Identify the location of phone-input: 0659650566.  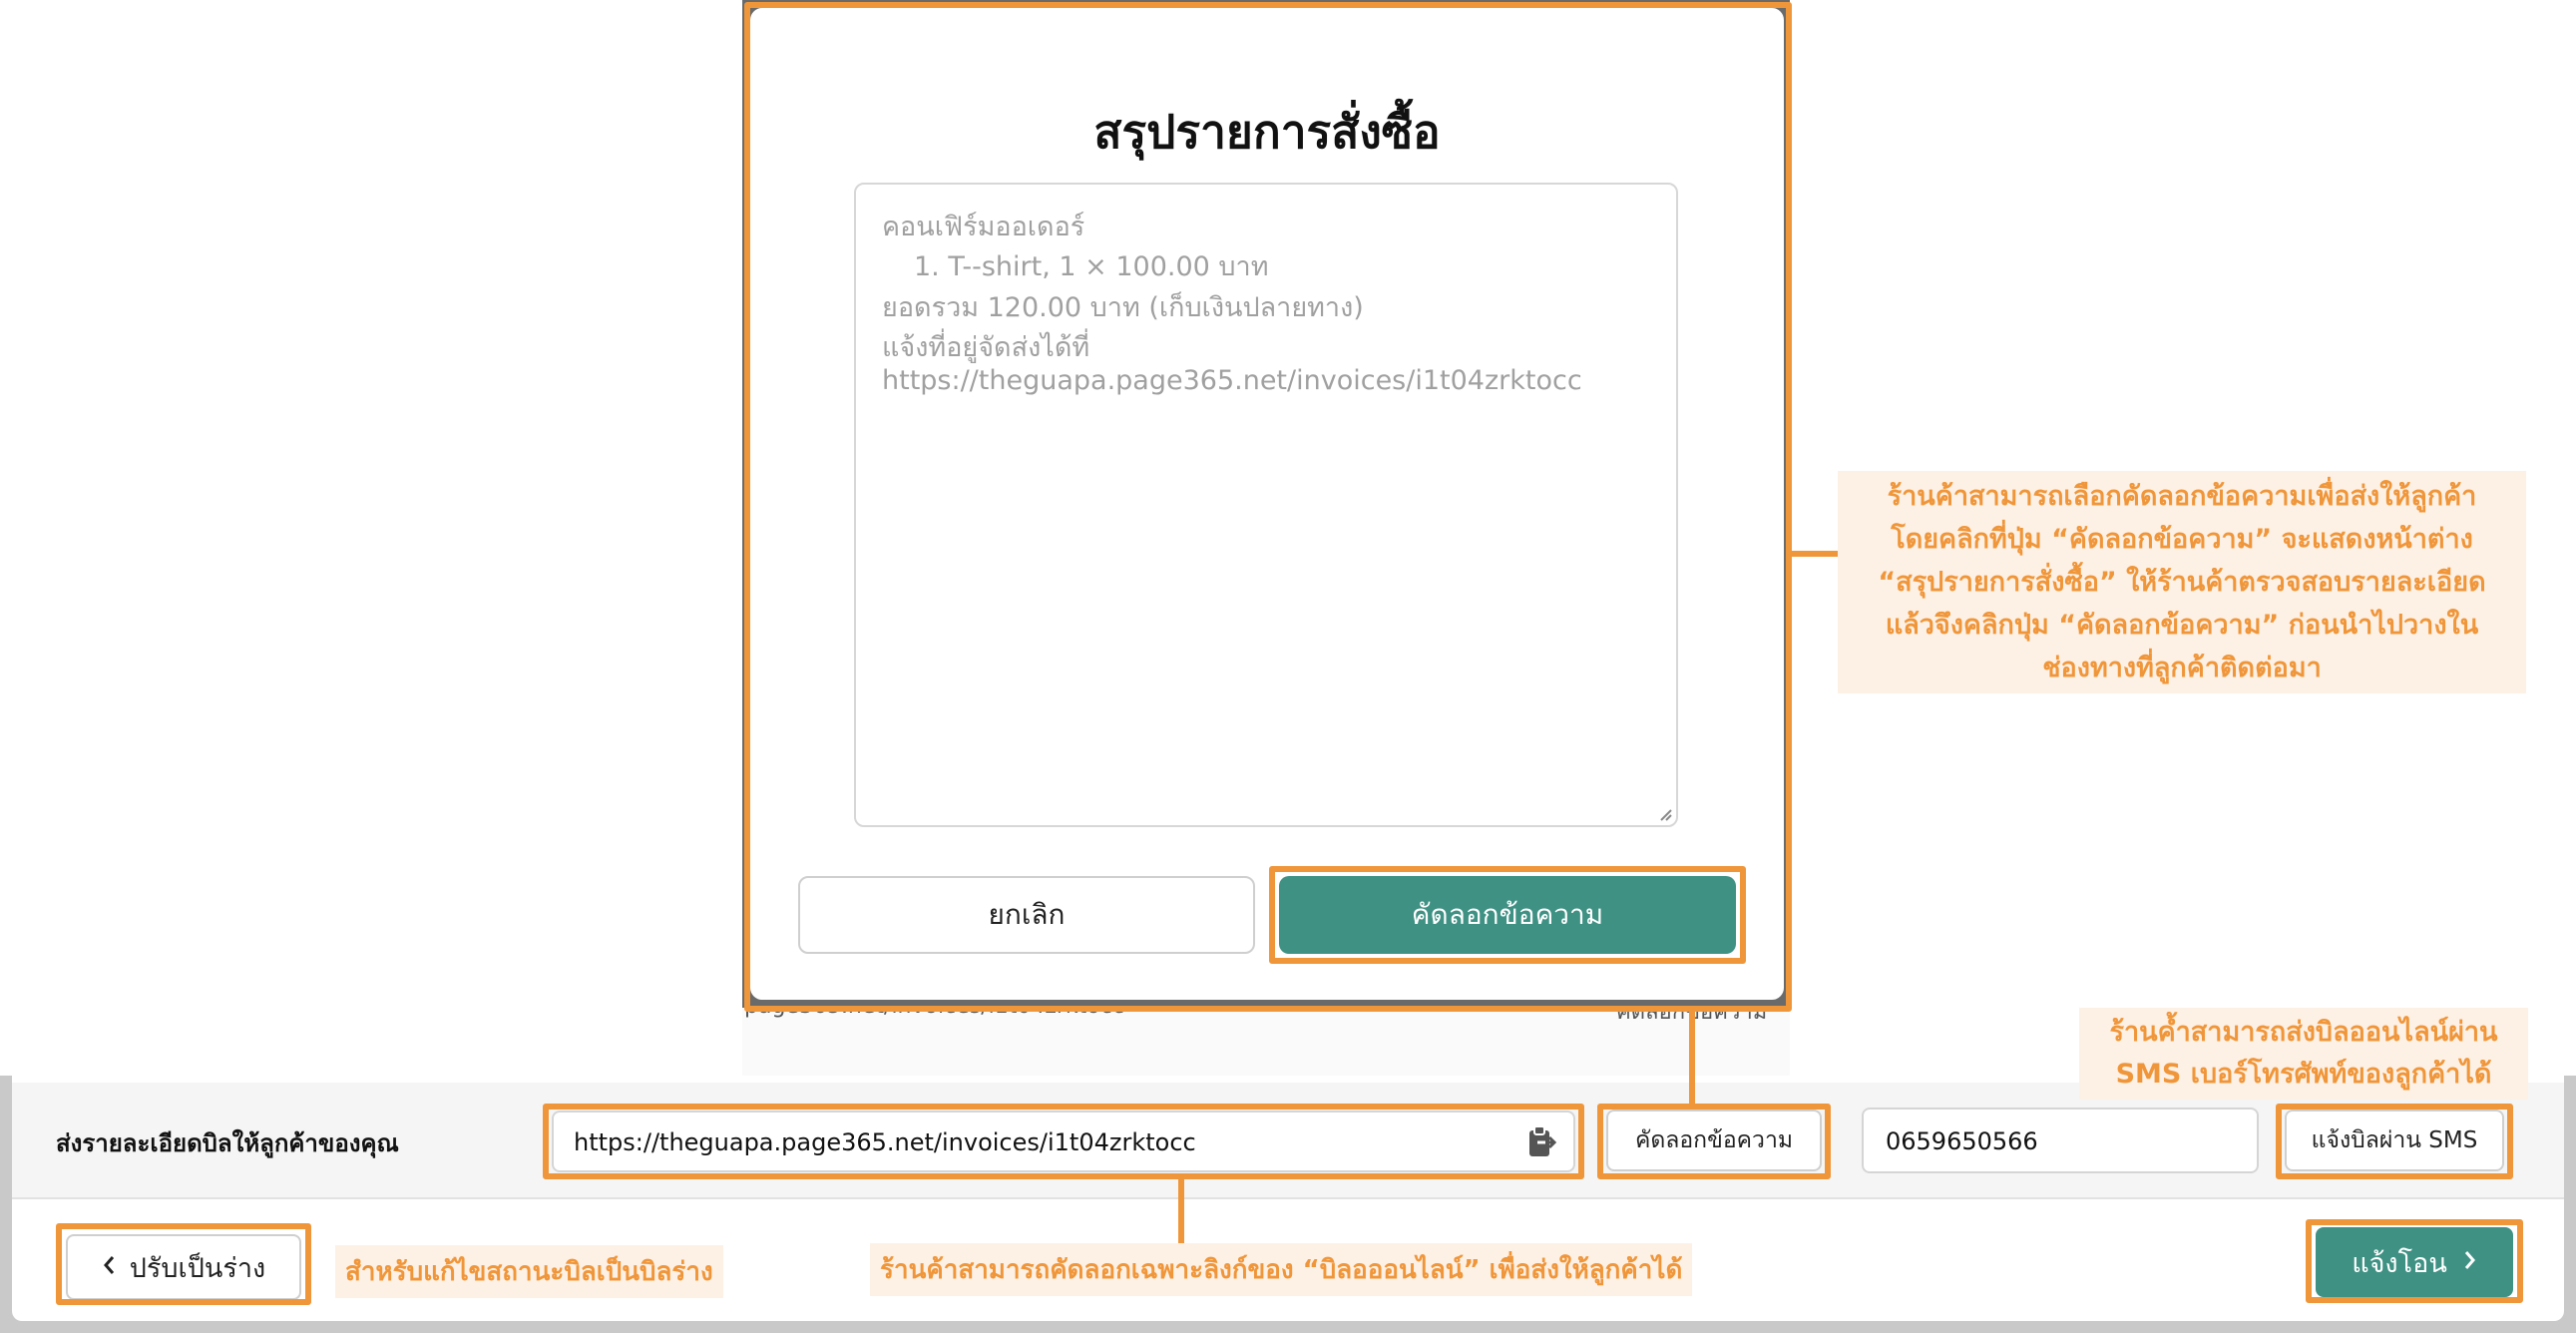
(2060, 1140).